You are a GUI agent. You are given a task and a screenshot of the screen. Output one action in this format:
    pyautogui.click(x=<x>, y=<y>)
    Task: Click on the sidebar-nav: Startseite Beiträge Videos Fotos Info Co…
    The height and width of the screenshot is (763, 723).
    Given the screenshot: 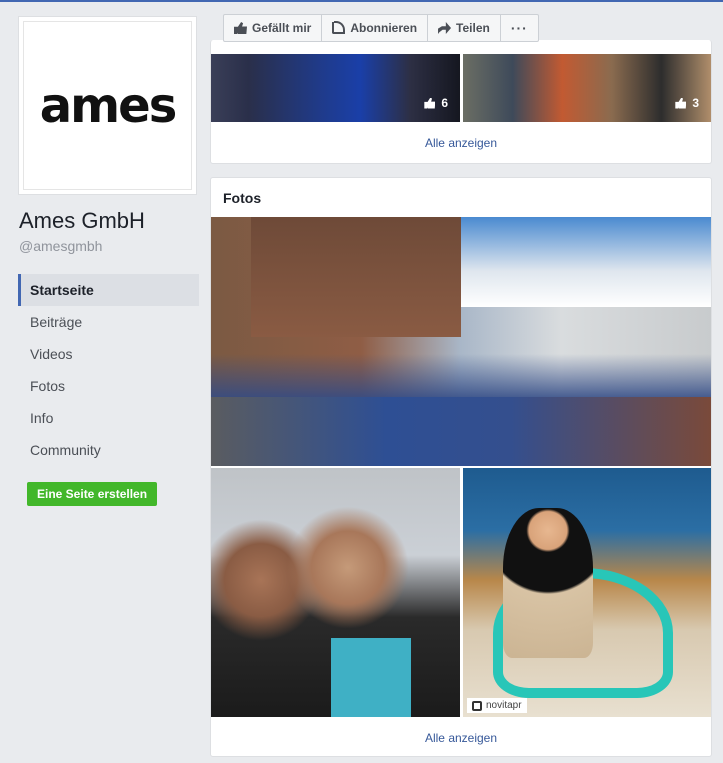 What is the action you would take?
    pyautogui.click(x=108, y=370)
    